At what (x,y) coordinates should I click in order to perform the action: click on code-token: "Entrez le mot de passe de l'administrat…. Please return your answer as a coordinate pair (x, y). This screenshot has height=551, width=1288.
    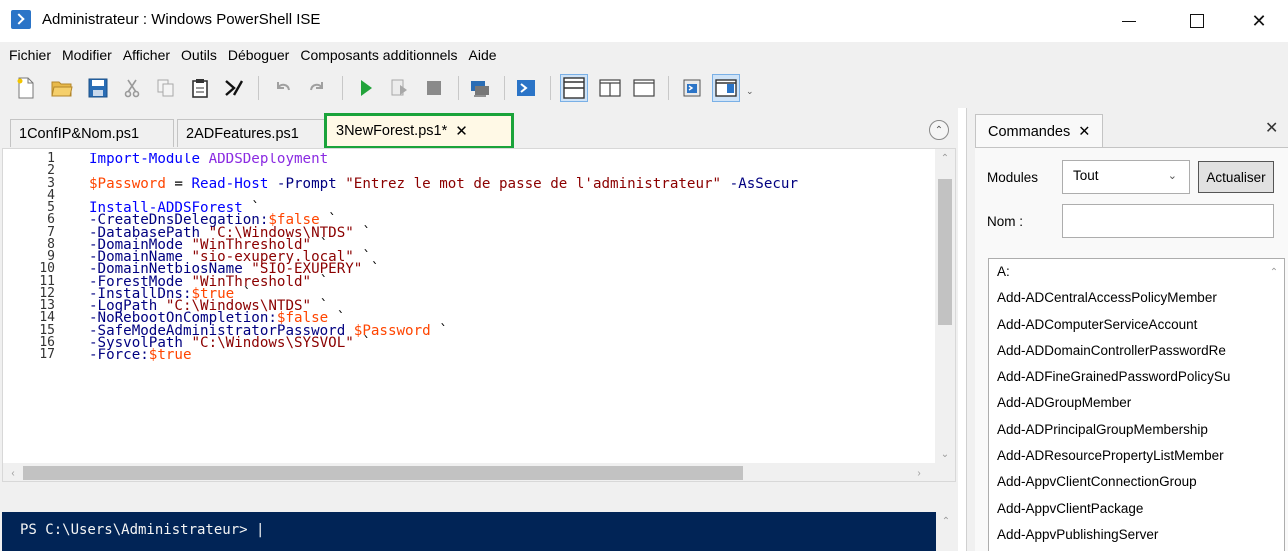
    Looking at the image, I should click on (533, 183).